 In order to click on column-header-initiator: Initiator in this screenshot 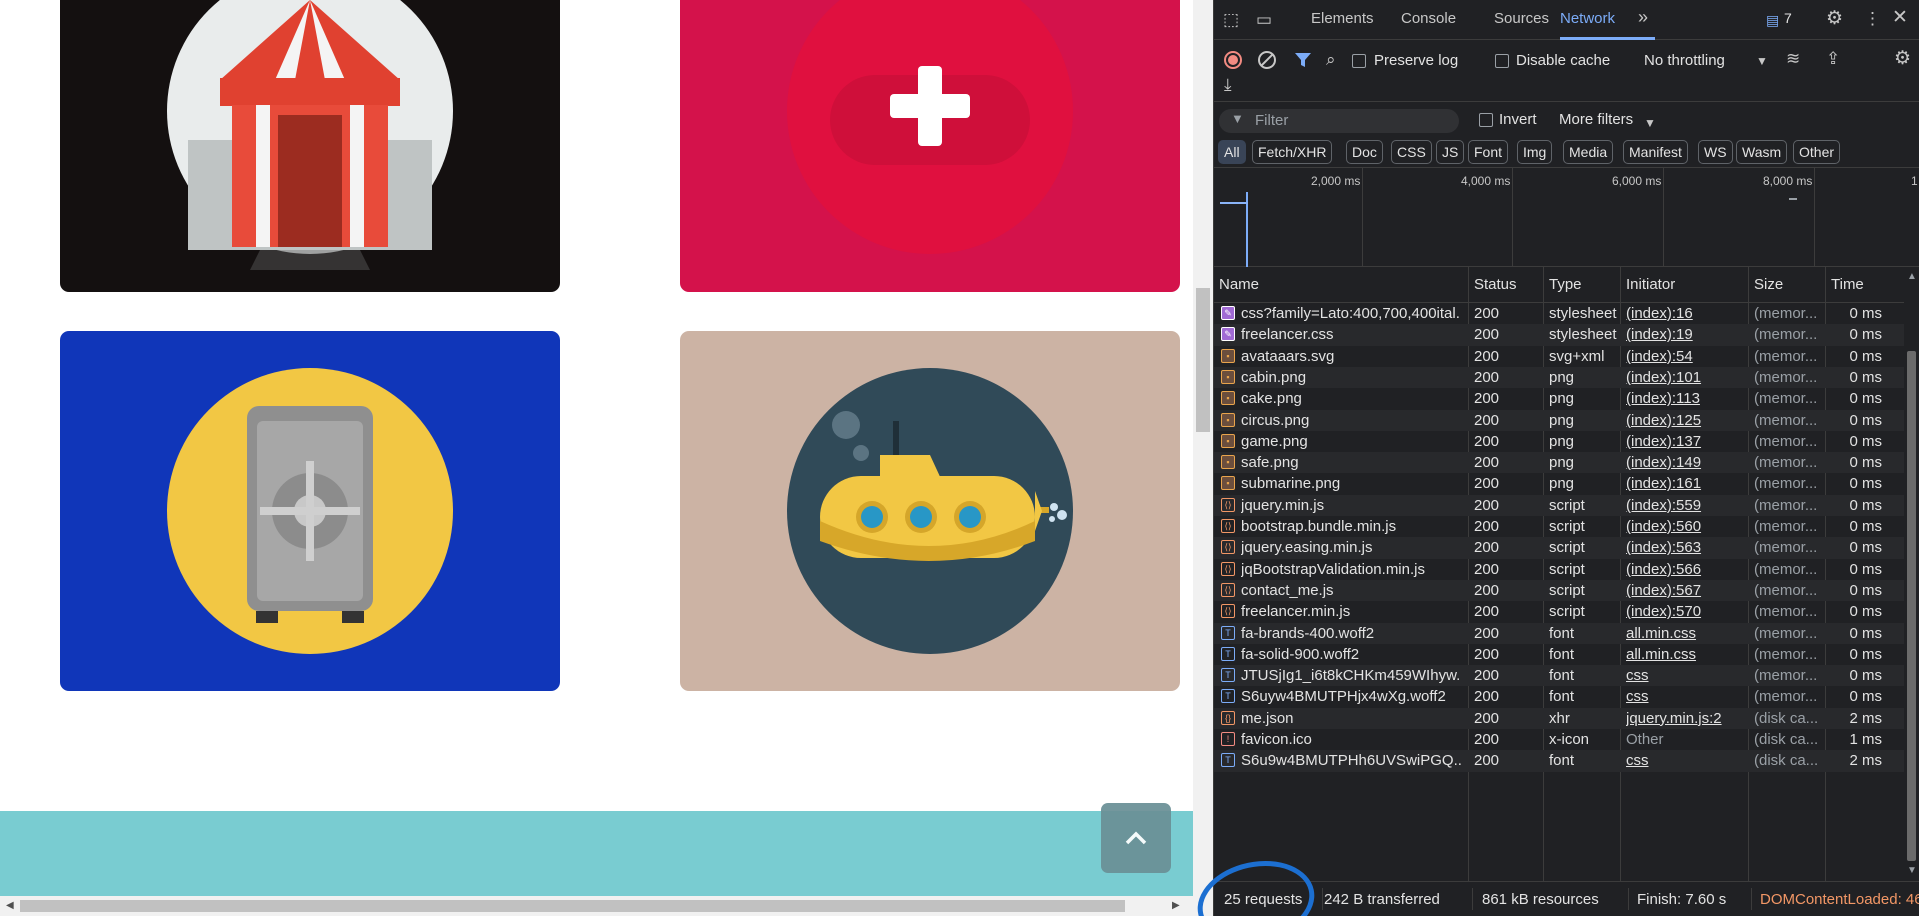, I will do `click(1650, 284)`.